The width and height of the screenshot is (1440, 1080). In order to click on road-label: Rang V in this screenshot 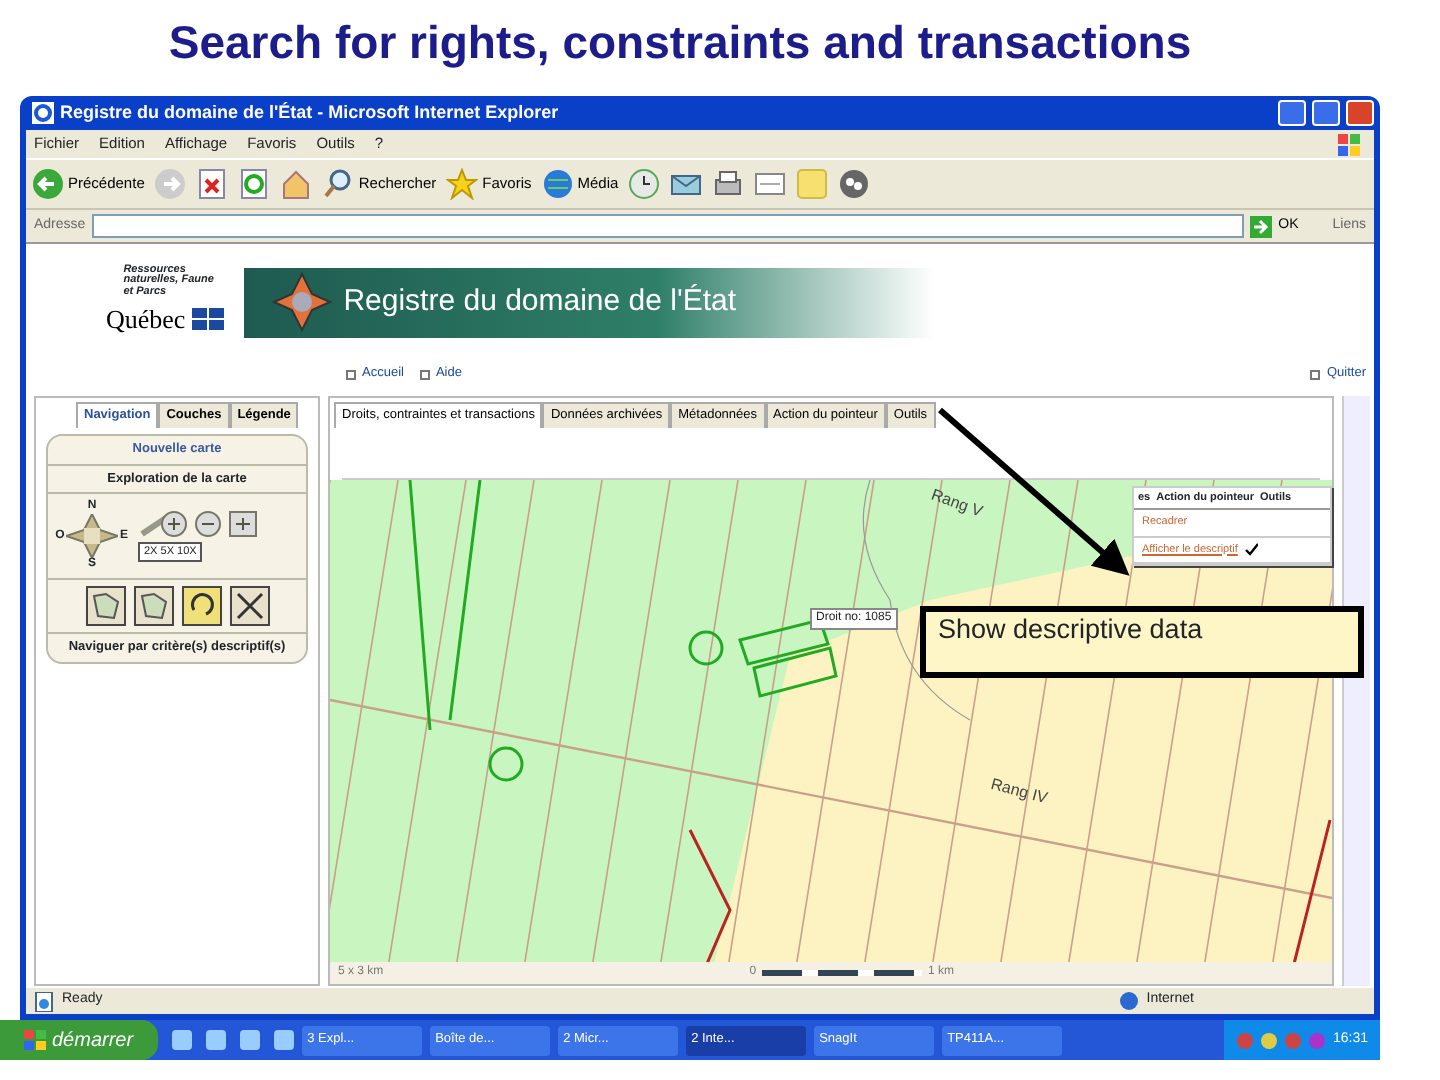, I will do `click(956, 503)`.